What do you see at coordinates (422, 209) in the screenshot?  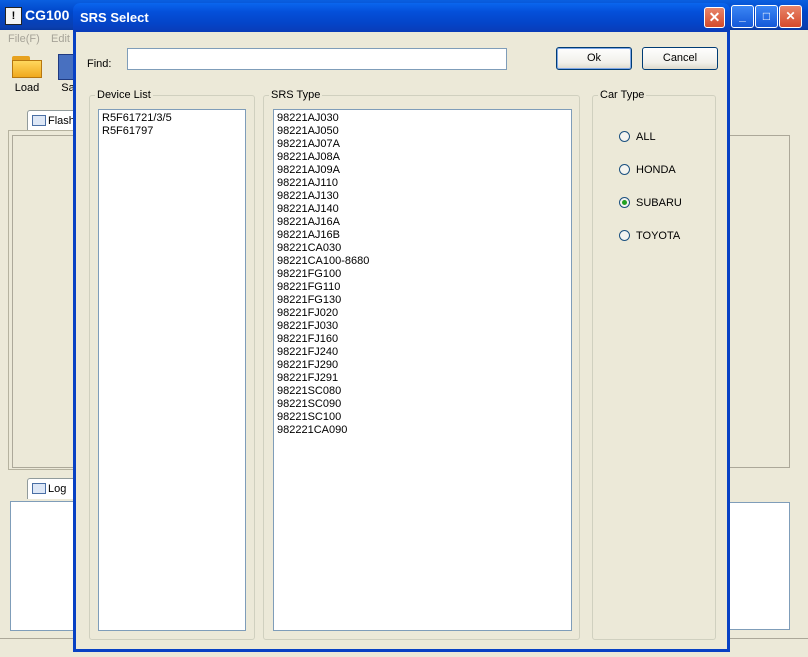 I see `srs-type-item: 98221AJ140` at bounding box center [422, 209].